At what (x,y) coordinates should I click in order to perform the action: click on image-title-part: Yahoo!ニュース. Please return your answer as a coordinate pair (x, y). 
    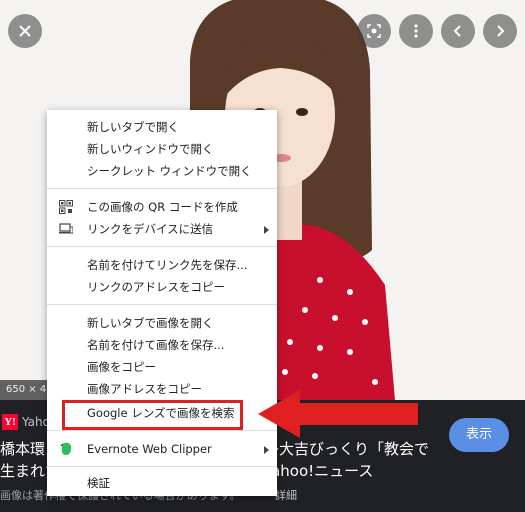
    Looking at the image, I should click on (318, 470).